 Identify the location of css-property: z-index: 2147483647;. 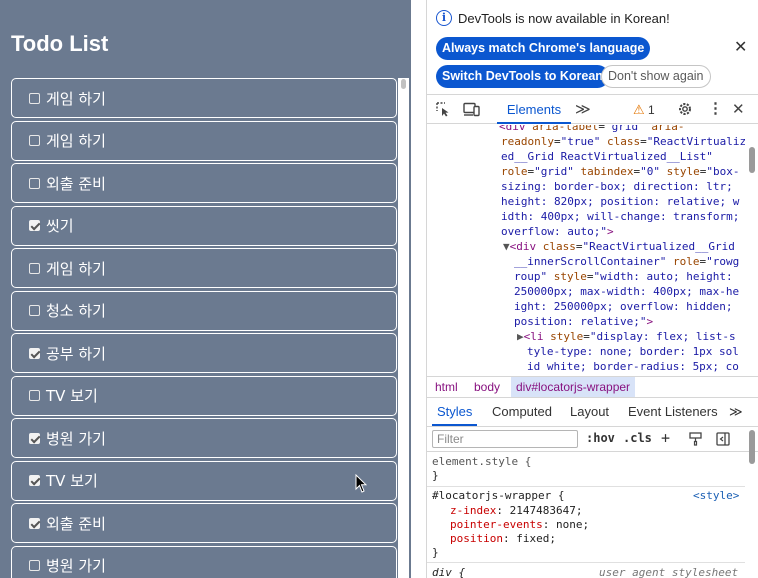
(516, 511).